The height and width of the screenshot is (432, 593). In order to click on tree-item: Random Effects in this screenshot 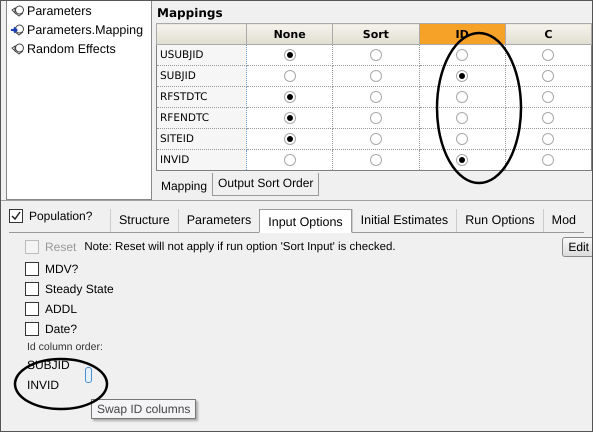, I will do `click(71, 49)`.